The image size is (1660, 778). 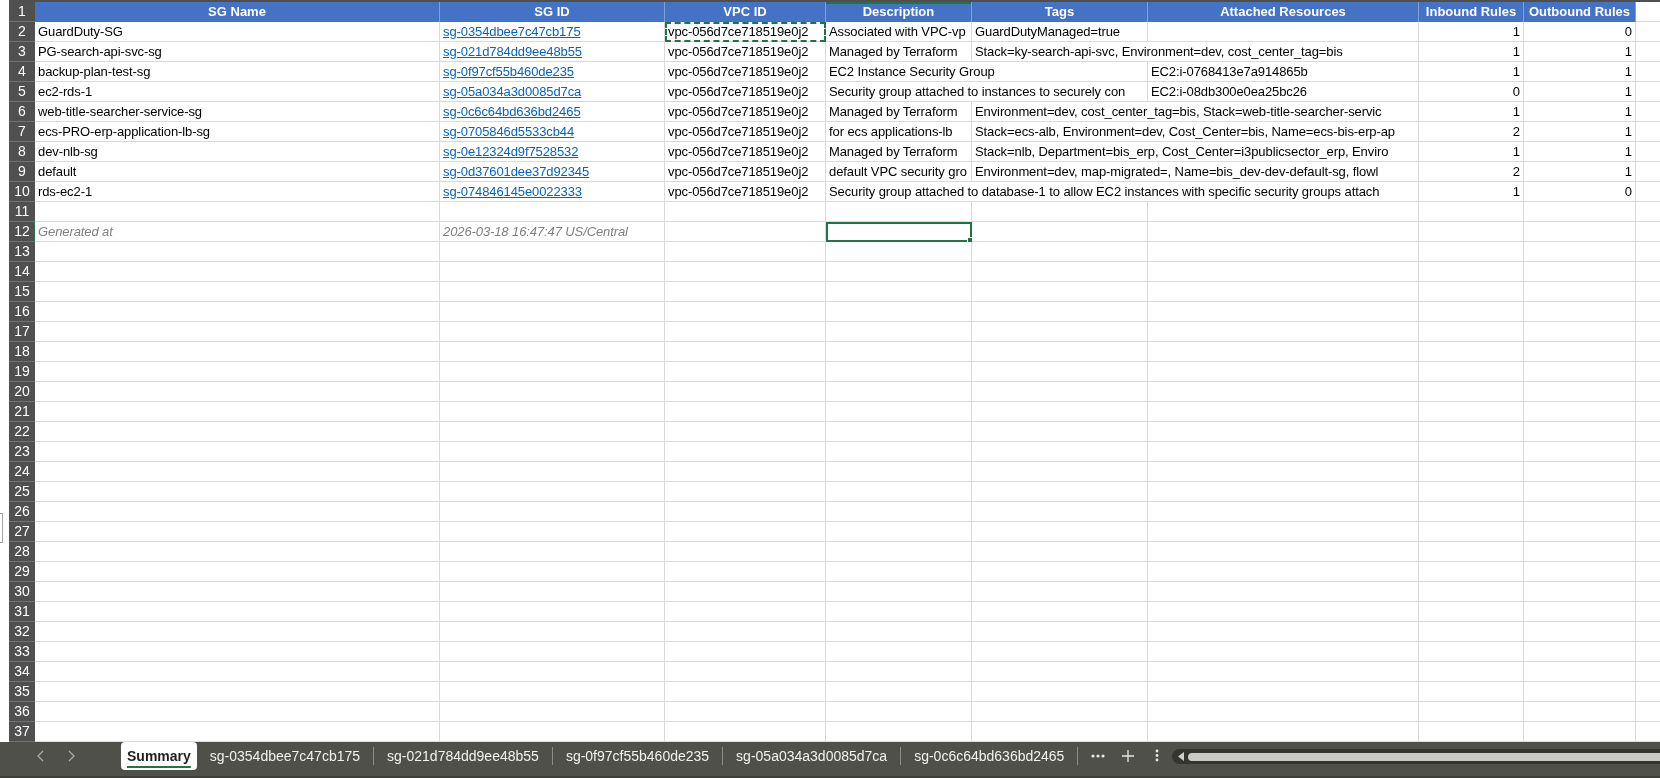 I want to click on column-header: Outbound Rules, so click(x=1580, y=12).